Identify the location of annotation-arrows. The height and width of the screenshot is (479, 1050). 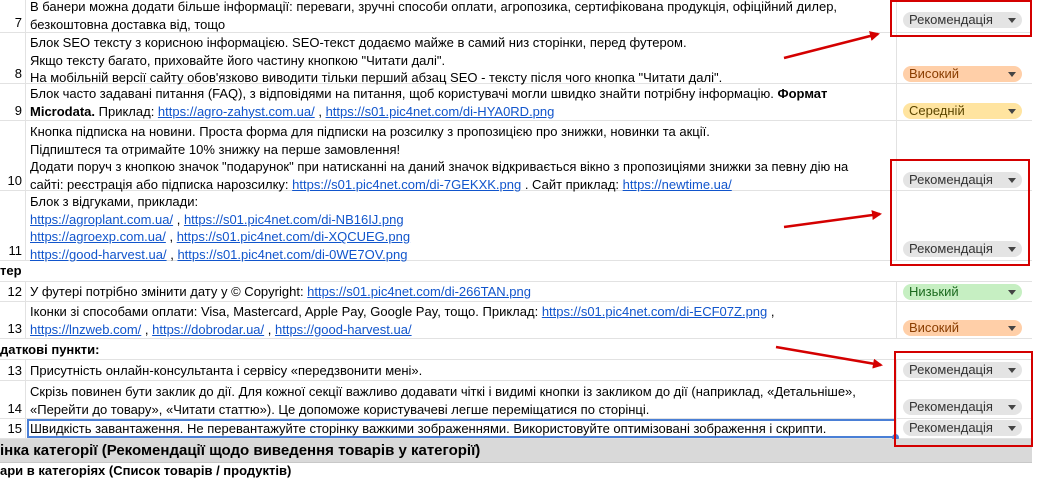
(829, 200).